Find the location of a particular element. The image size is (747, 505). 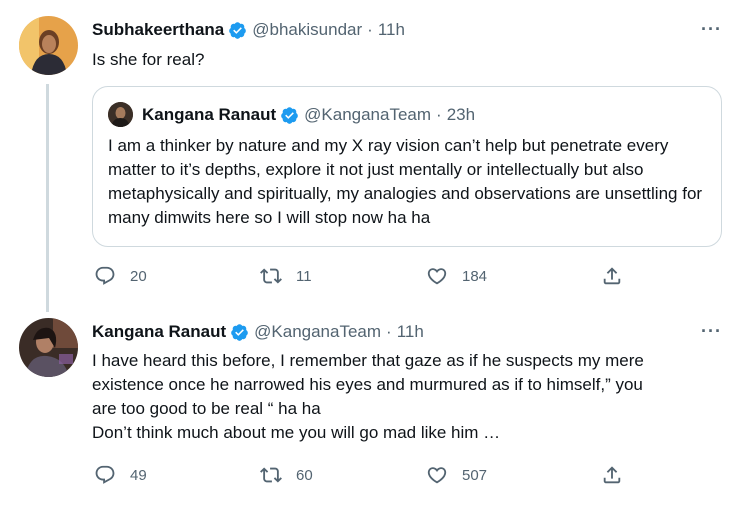

tweet-text: Is she for real? is located at coordinates (148, 59).